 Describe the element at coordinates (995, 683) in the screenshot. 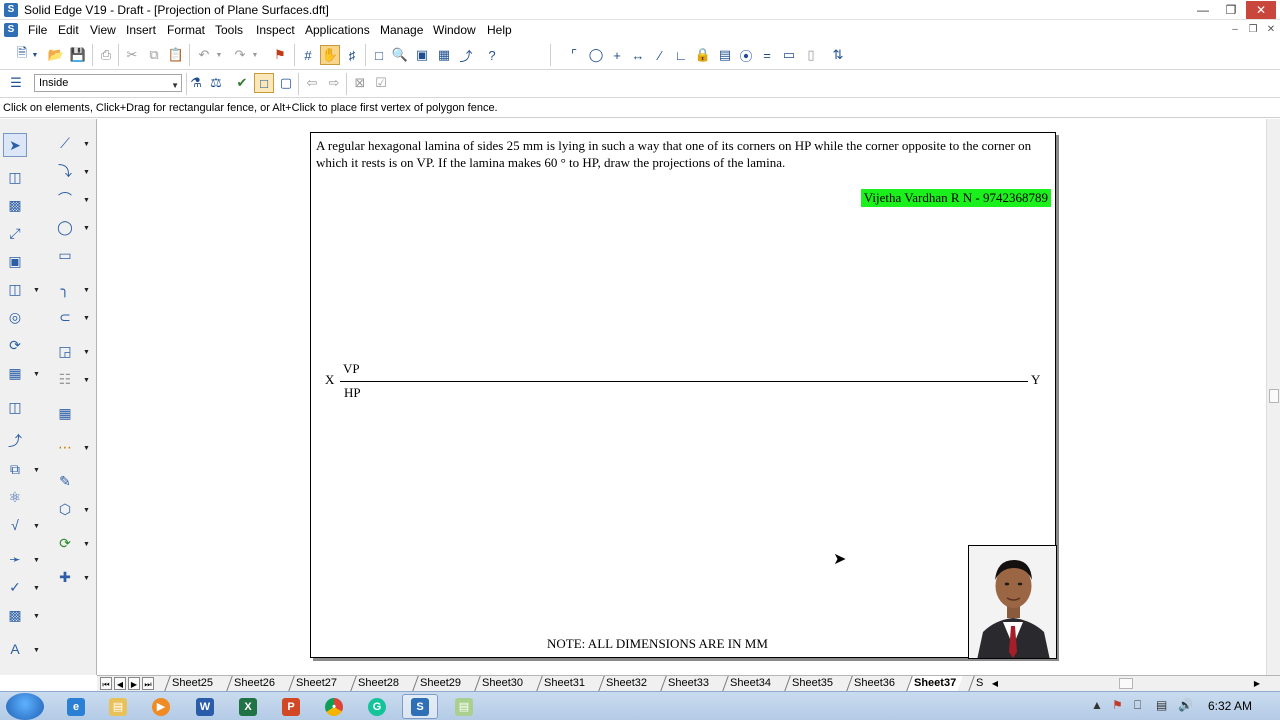

I see `chevron-left-icon: ◀` at that location.